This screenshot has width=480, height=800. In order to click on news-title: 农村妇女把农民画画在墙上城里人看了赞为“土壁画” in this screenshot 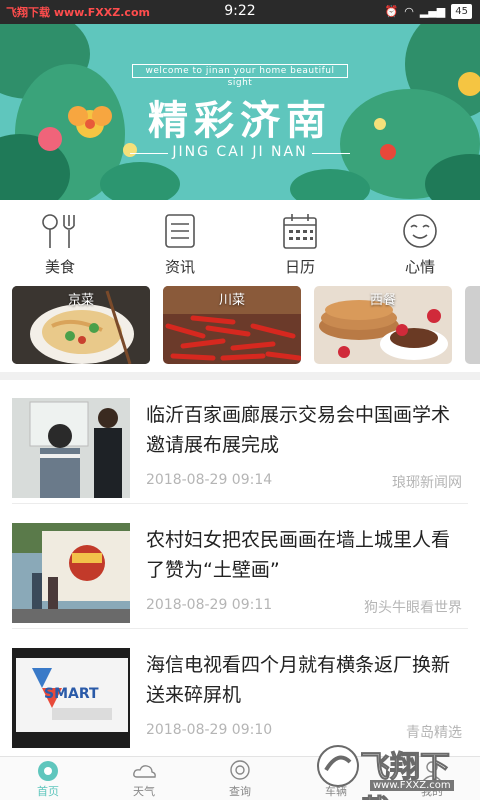, I will do `click(298, 555)`.